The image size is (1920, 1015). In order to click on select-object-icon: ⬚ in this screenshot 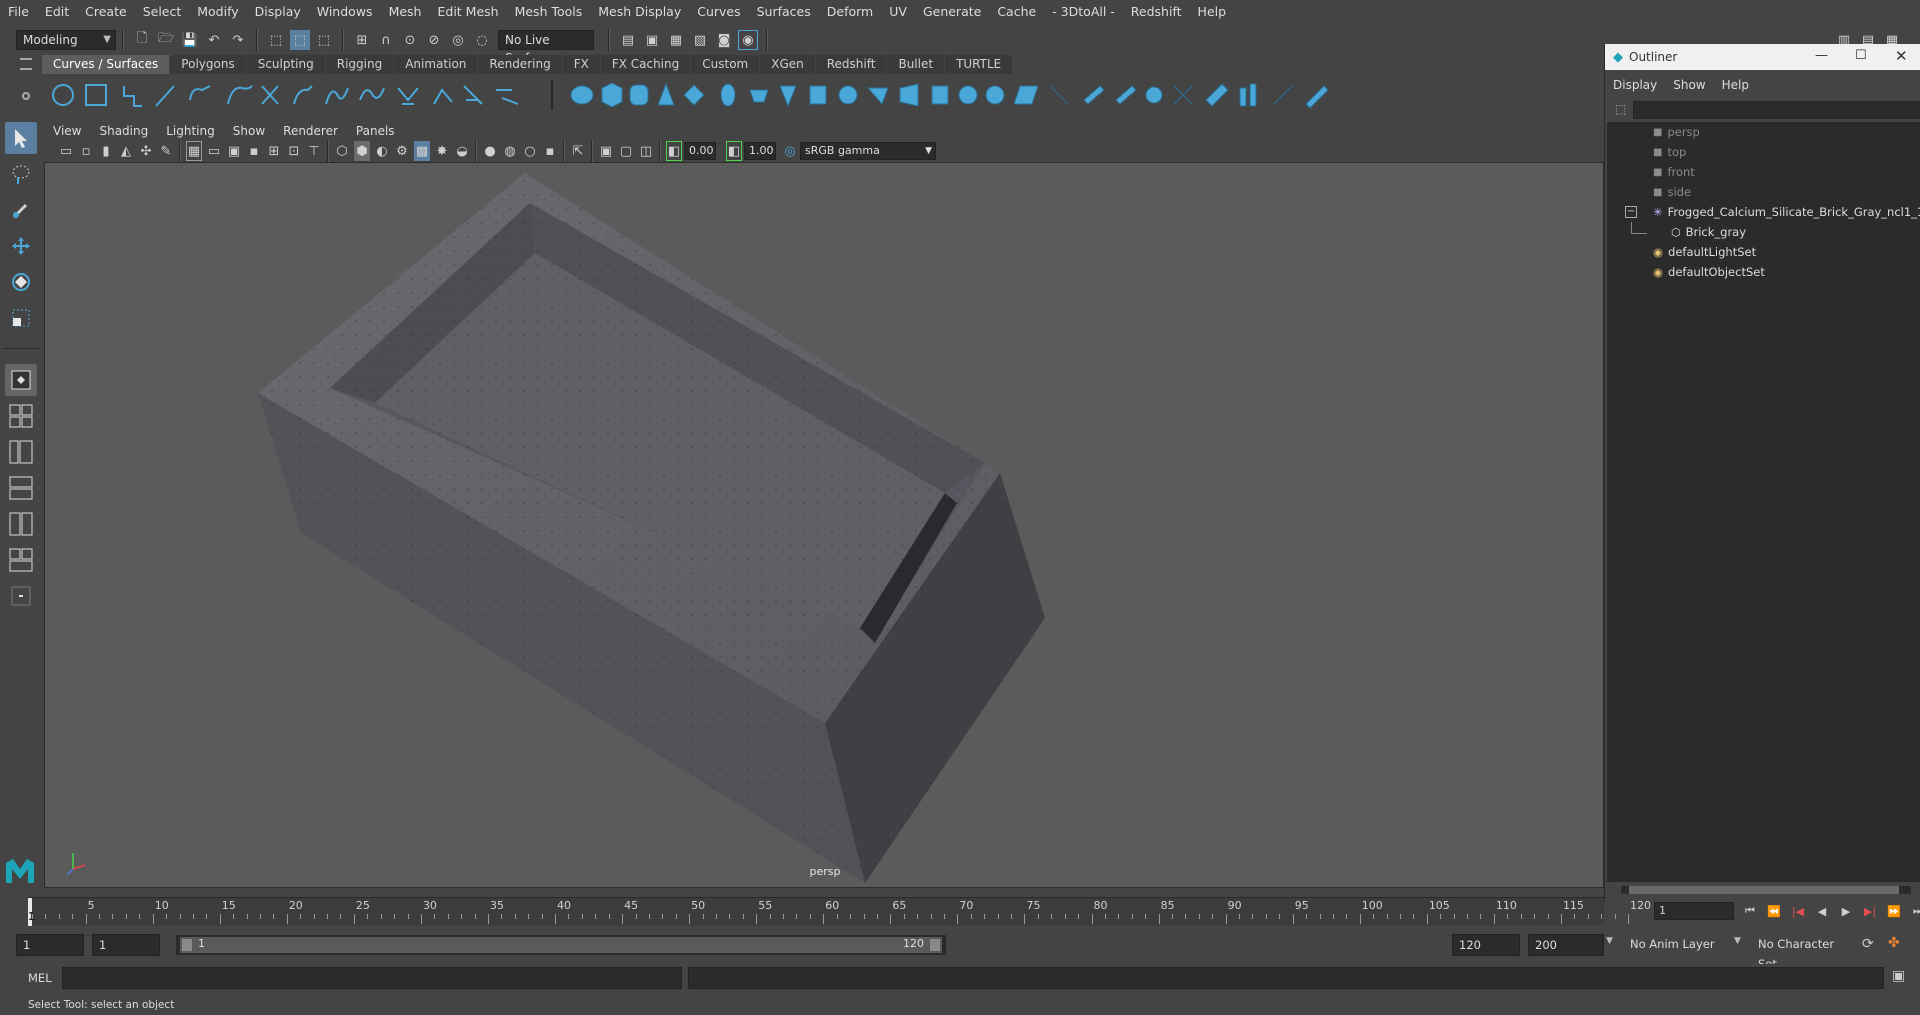, I will do `click(300, 40)`.